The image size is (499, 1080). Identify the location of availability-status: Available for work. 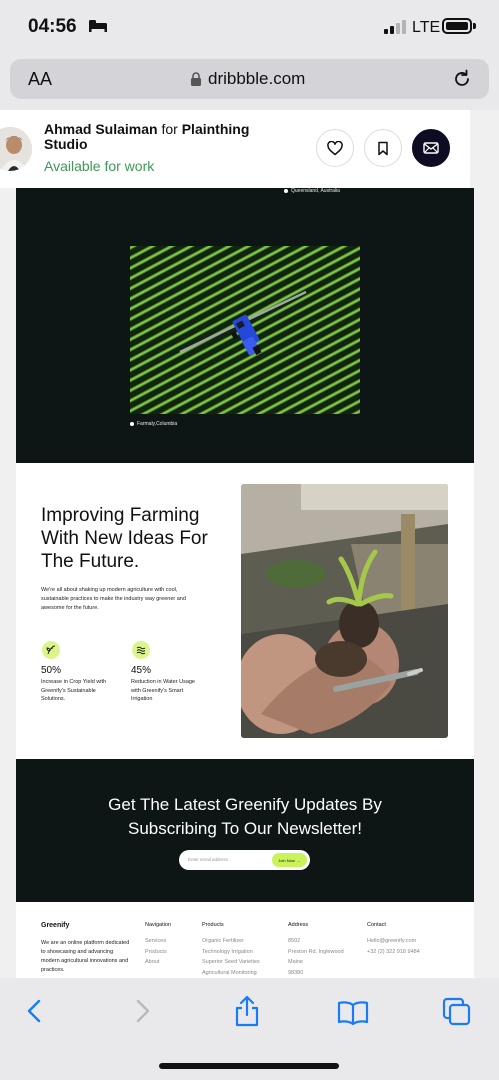
(99, 166).